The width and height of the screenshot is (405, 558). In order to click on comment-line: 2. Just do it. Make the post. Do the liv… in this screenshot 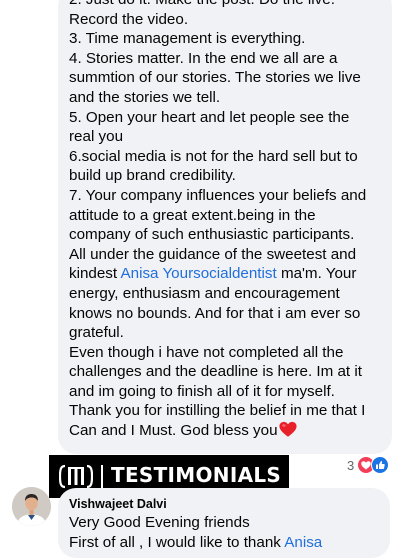, I will do `click(228, 5)`.